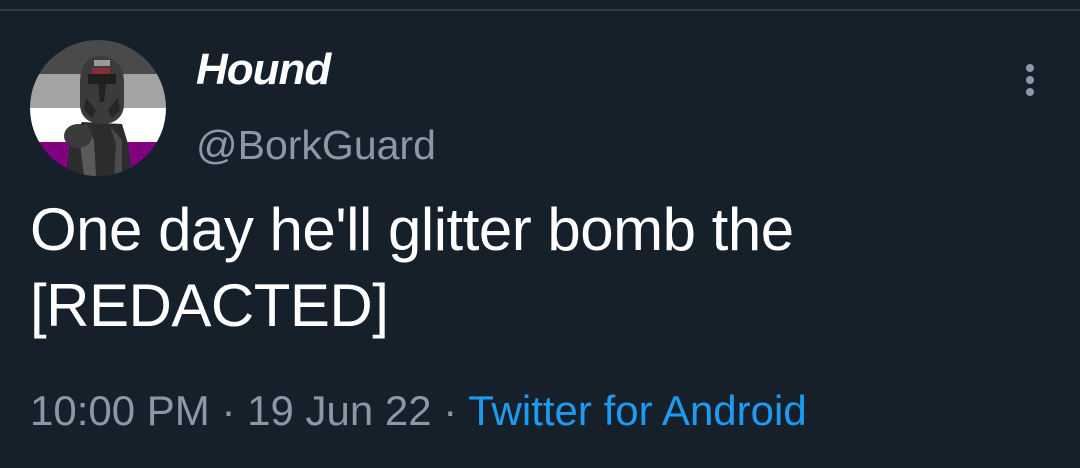 This screenshot has width=1080, height=468. Describe the element at coordinates (316, 70) in the screenshot. I see `display-name: Hound` at that location.